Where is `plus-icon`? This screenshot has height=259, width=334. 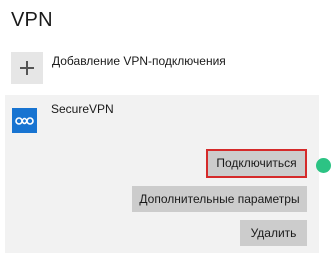
plus-icon is located at coordinates (27, 68).